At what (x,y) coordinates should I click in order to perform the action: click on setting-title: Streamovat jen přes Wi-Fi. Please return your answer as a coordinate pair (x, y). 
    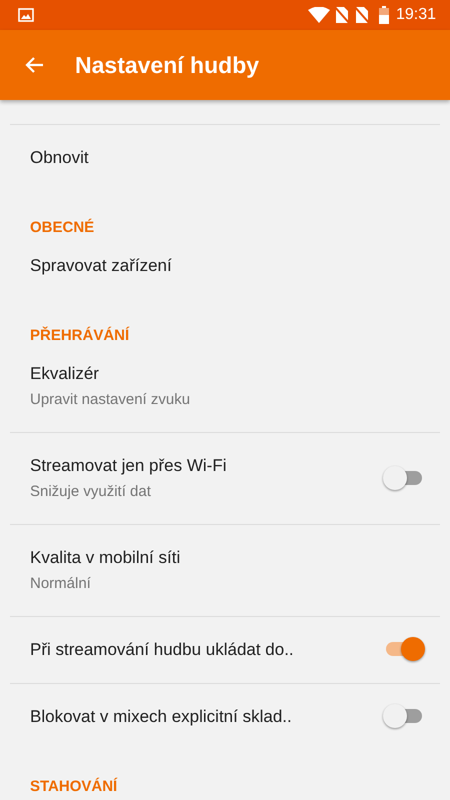
    Looking at the image, I should click on (200, 466).